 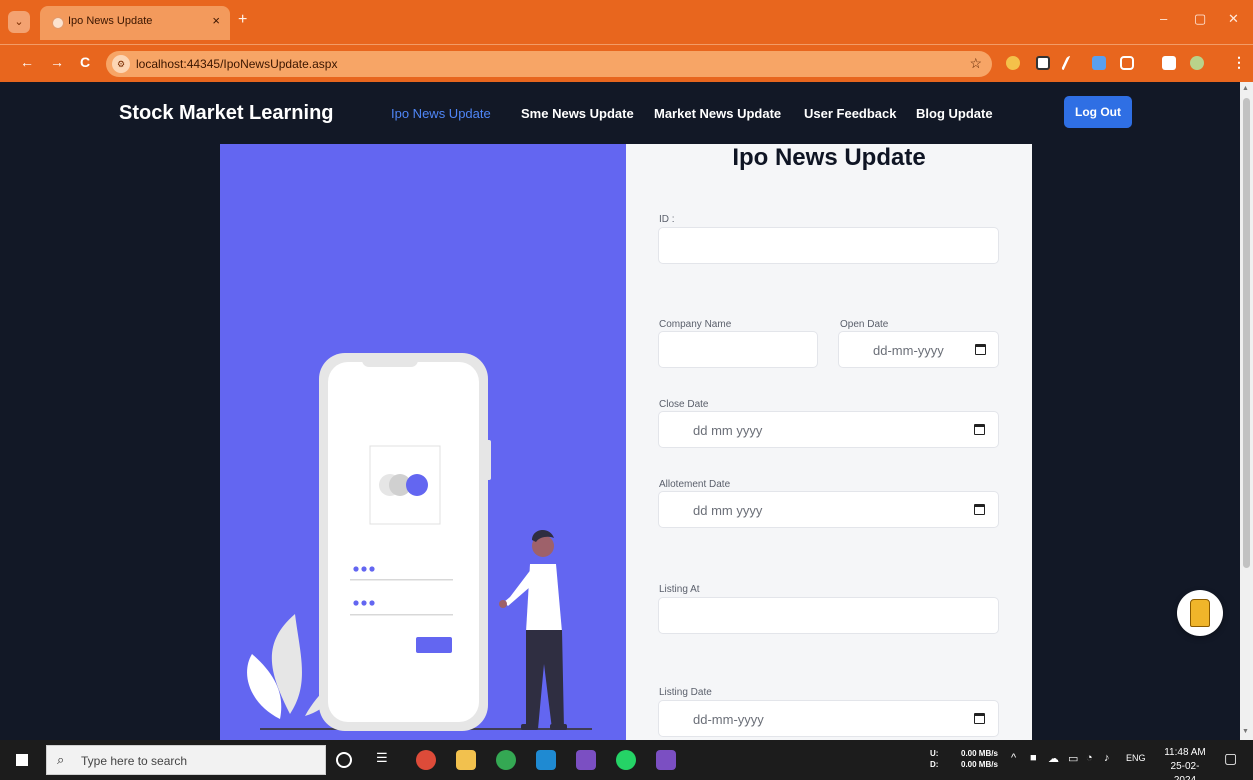 What do you see at coordinates (1246, 333) in the screenshot?
I see `scrollbar-thumb` at bounding box center [1246, 333].